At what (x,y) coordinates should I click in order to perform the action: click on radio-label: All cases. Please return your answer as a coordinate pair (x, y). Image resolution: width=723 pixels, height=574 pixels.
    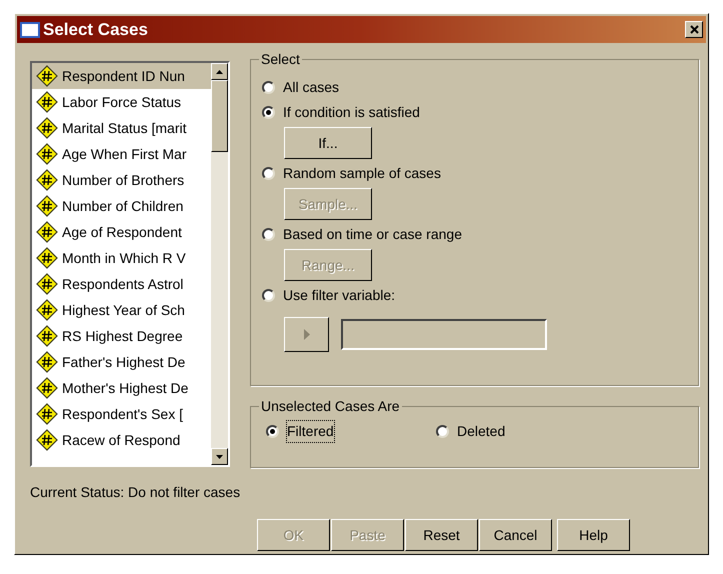
    Looking at the image, I should click on (311, 87).